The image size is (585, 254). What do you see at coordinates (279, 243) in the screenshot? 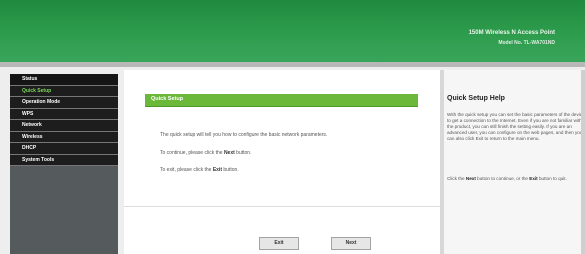
I see `exit-button: Exit` at bounding box center [279, 243].